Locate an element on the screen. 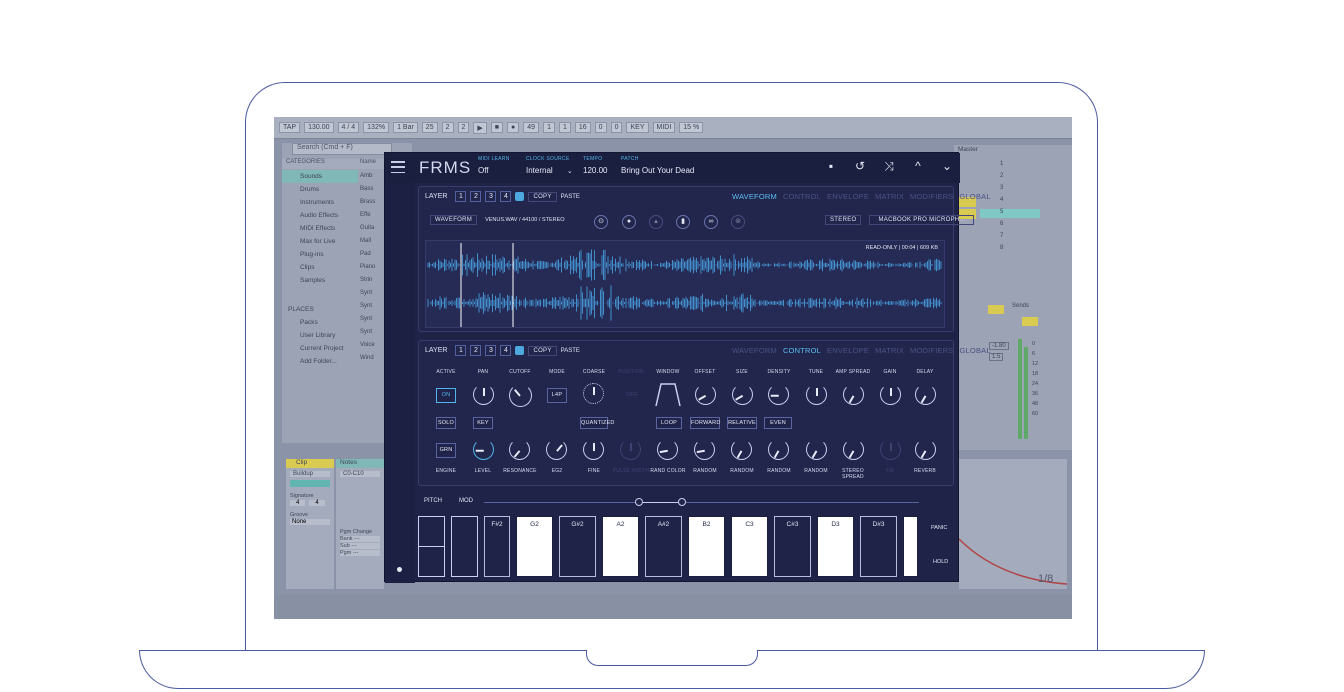  coarse-knob is located at coordinates (593, 393).